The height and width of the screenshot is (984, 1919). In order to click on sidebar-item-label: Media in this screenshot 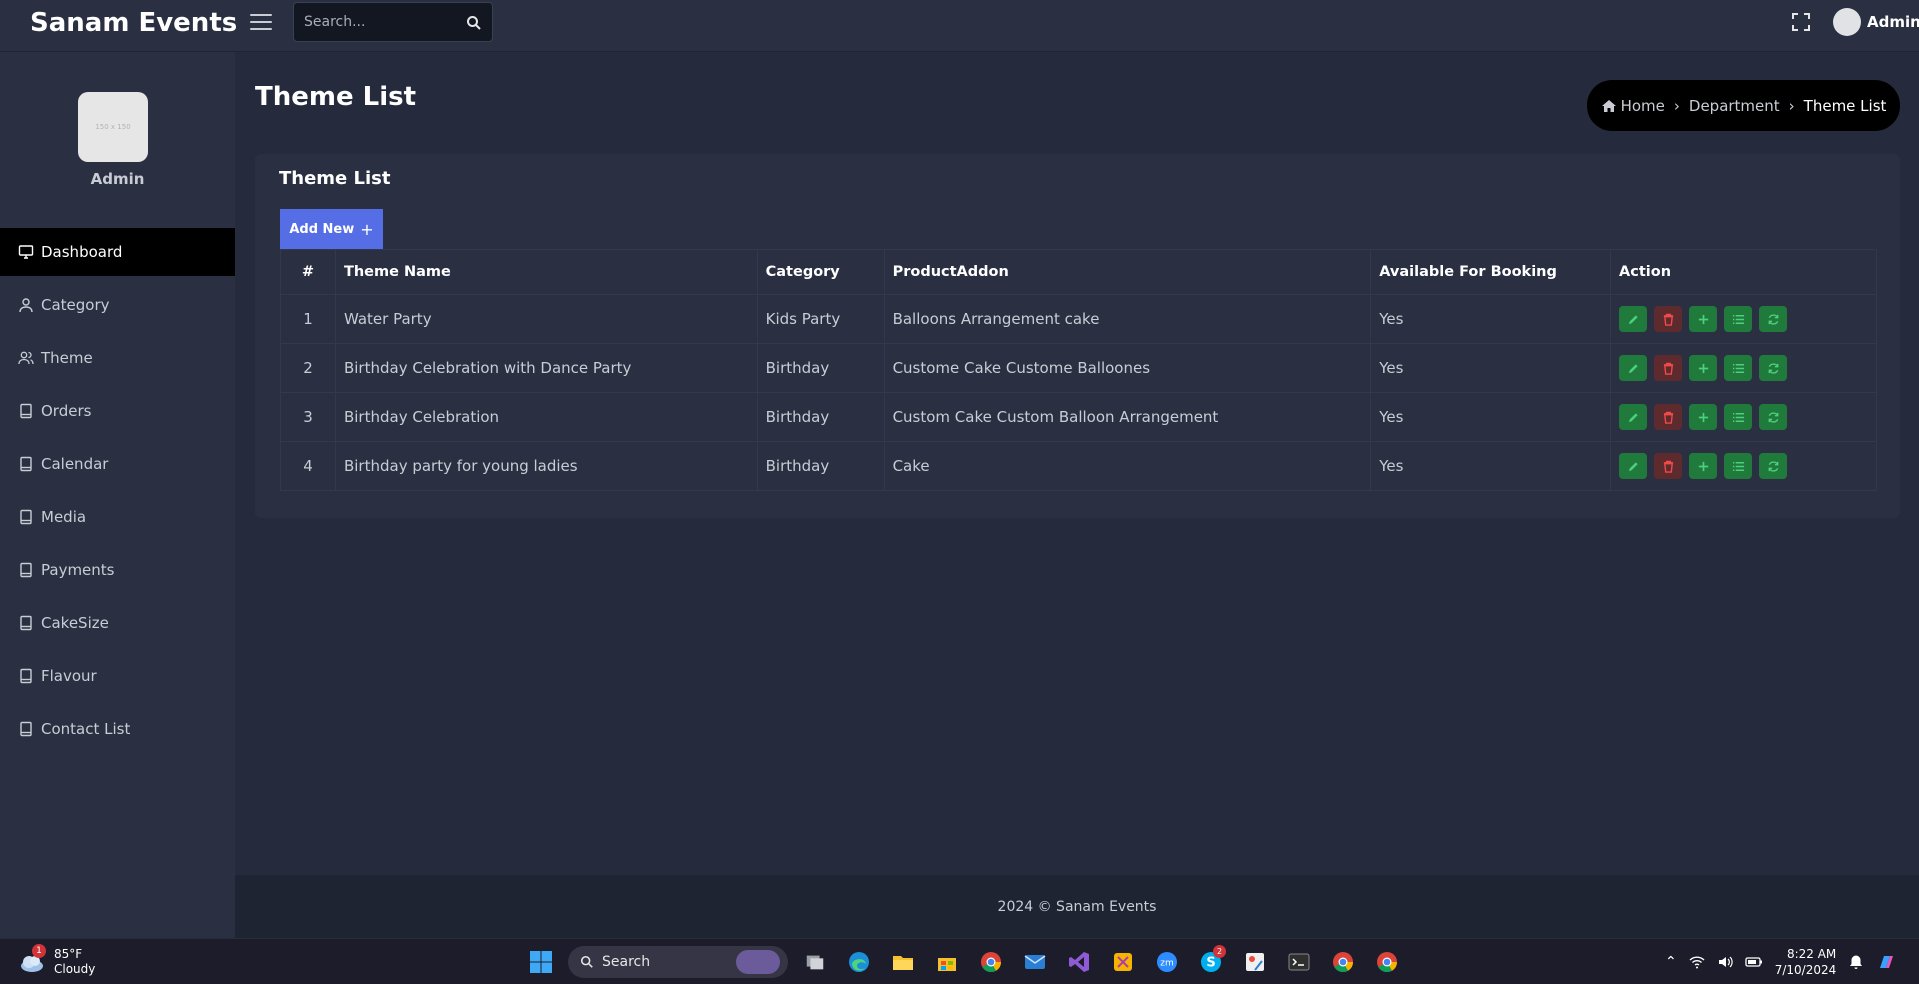, I will do `click(64, 517)`.